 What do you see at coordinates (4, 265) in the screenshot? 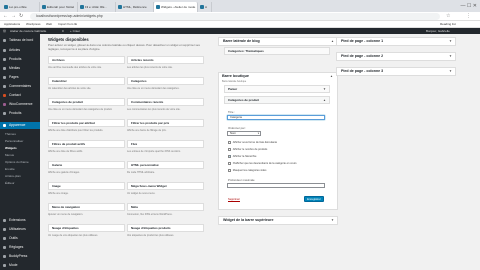
I see `shirt-icon` at bounding box center [4, 265].